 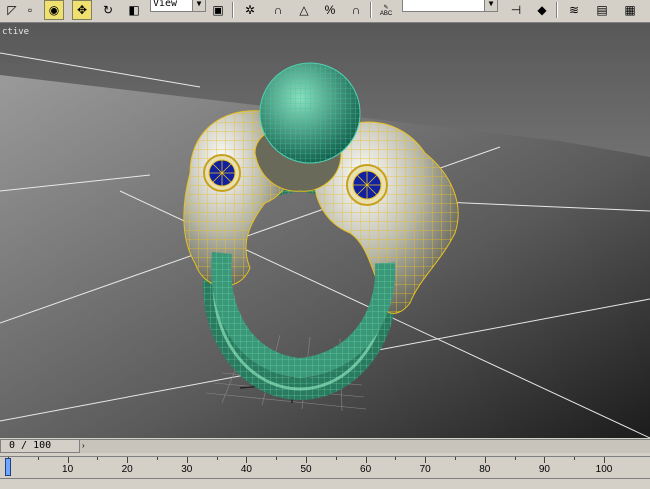 What do you see at coordinates (127, 469) in the screenshot?
I see `ruler-label: 20` at bounding box center [127, 469].